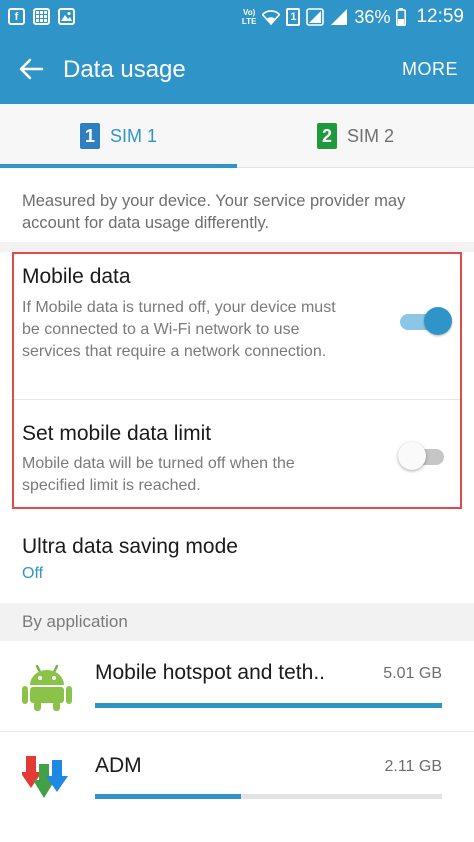 This screenshot has height=842, width=474. What do you see at coordinates (271, 17) in the screenshot?
I see `wifi-icon` at bounding box center [271, 17].